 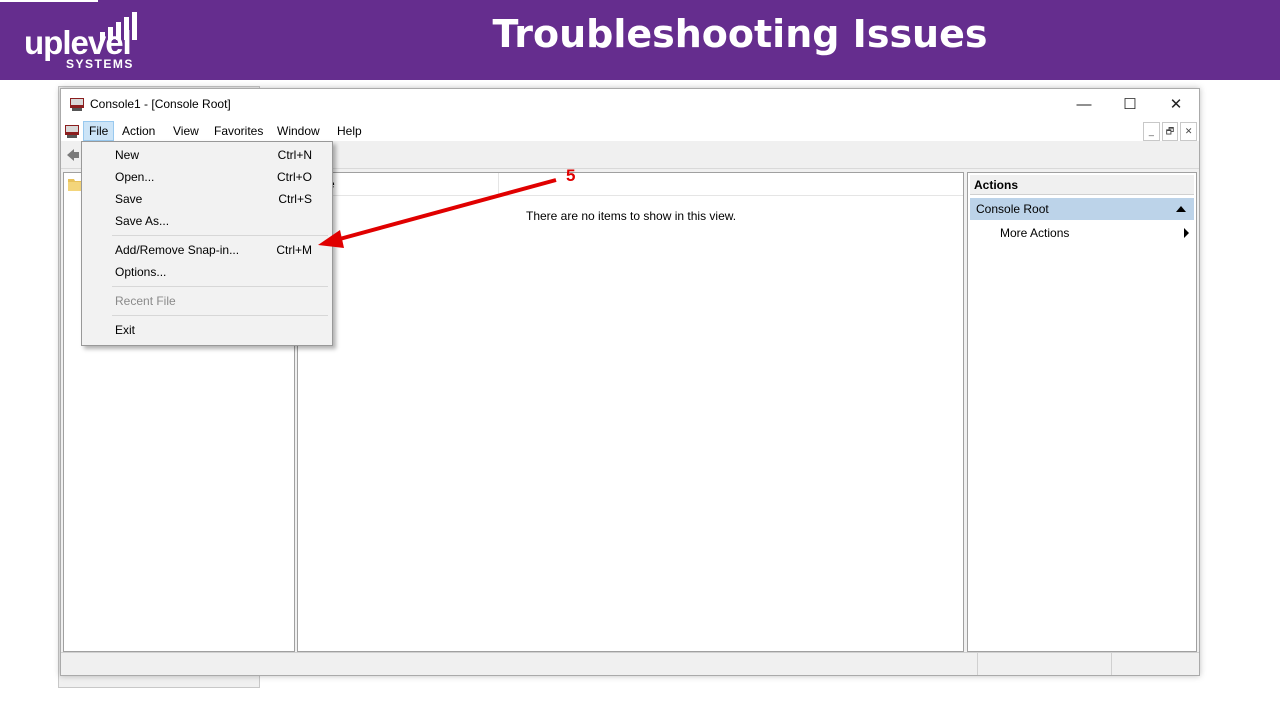 I want to click on mdi-close-button: ✕, so click(x=1189, y=131).